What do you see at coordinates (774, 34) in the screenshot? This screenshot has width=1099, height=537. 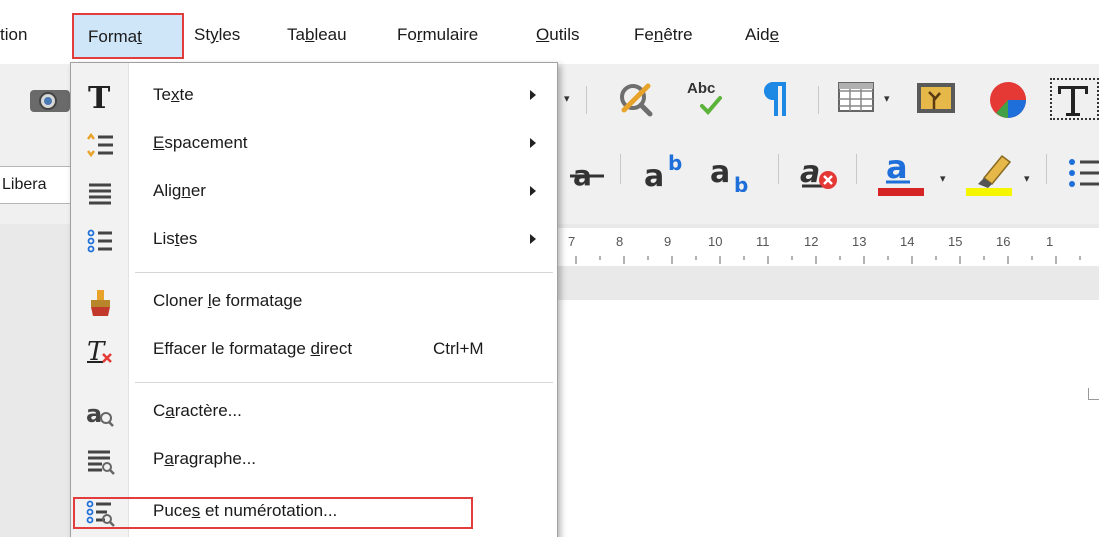 I see `menu-aide-accel: e` at bounding box center [774, 34].